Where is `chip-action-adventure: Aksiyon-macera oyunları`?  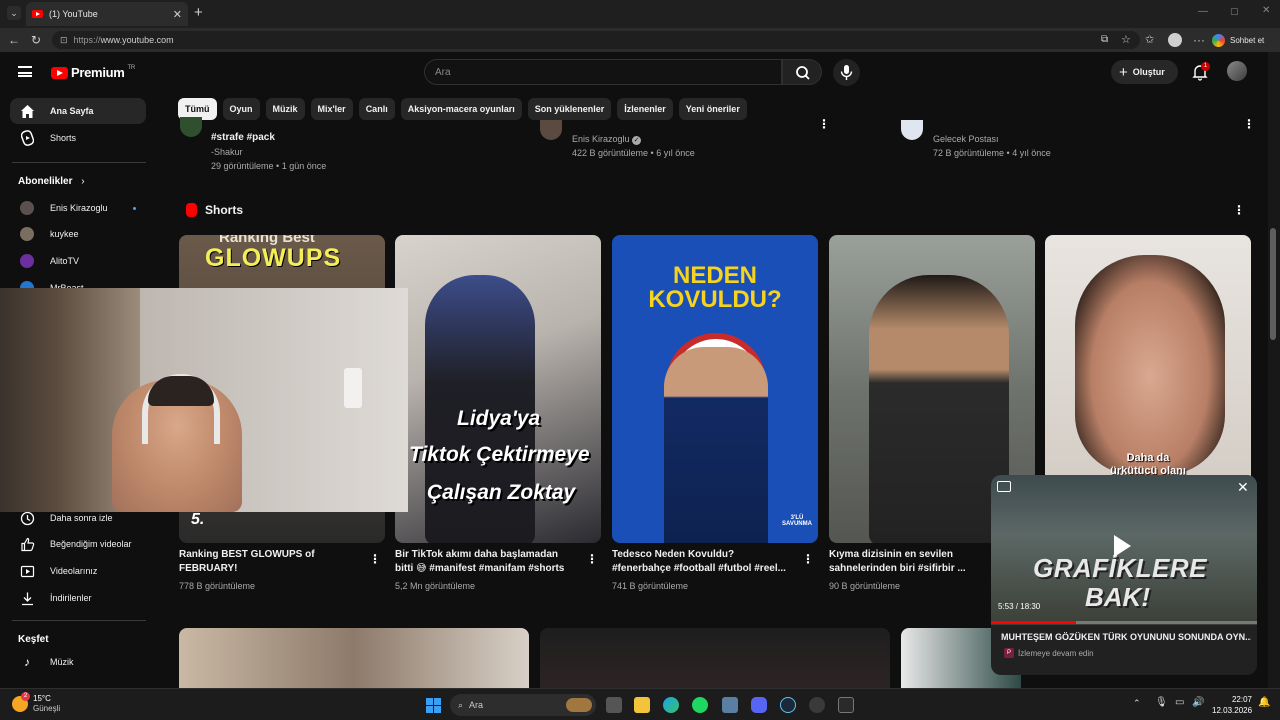
chip-action-adventure: Aksiyon-macera oyunları is located at coordinates (461, 109).